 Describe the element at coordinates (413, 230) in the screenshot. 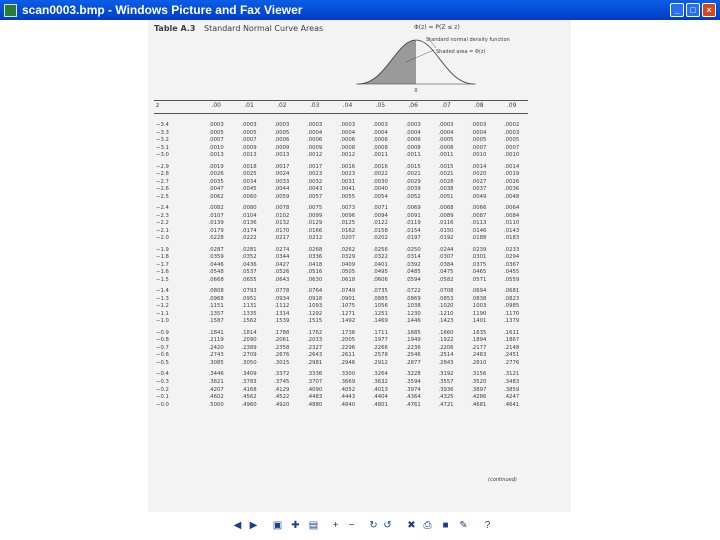

I see `table-cell: .0154` at that location.